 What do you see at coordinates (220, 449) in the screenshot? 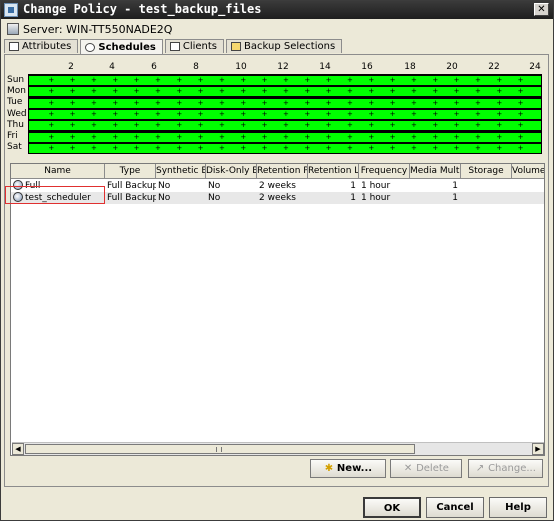
I see `scrollbar-thumb` at bounding box center [220, 449].